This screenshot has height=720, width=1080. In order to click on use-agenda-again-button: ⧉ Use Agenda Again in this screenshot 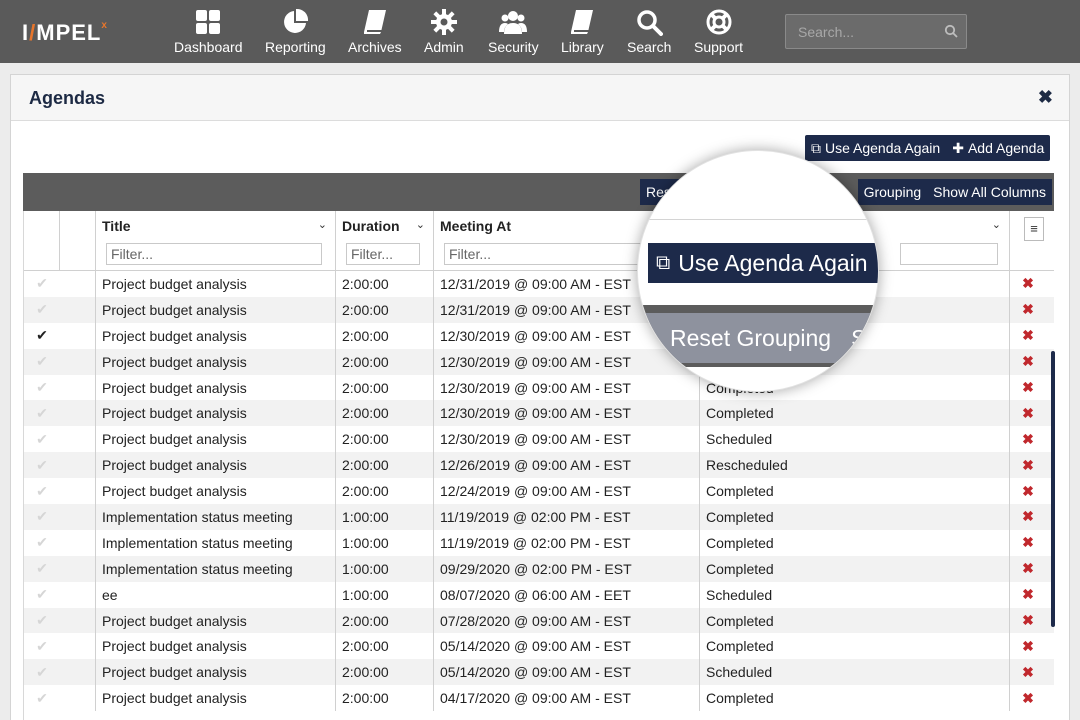, I will do `click(875, 148)`.